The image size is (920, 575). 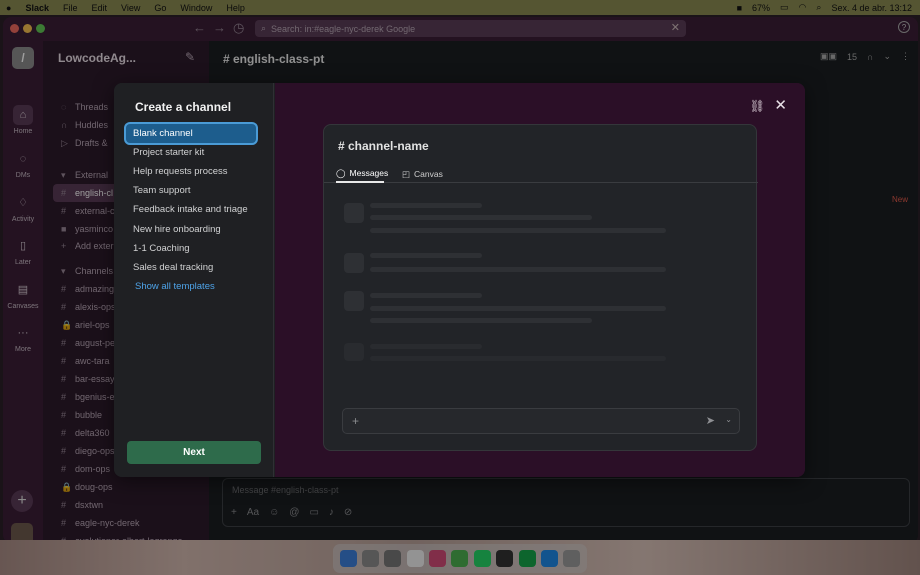 What do you see at coordinates (183, 107) in the screenshot?
I see `modal-title: Create a channel` at bounding box center [183, 107].